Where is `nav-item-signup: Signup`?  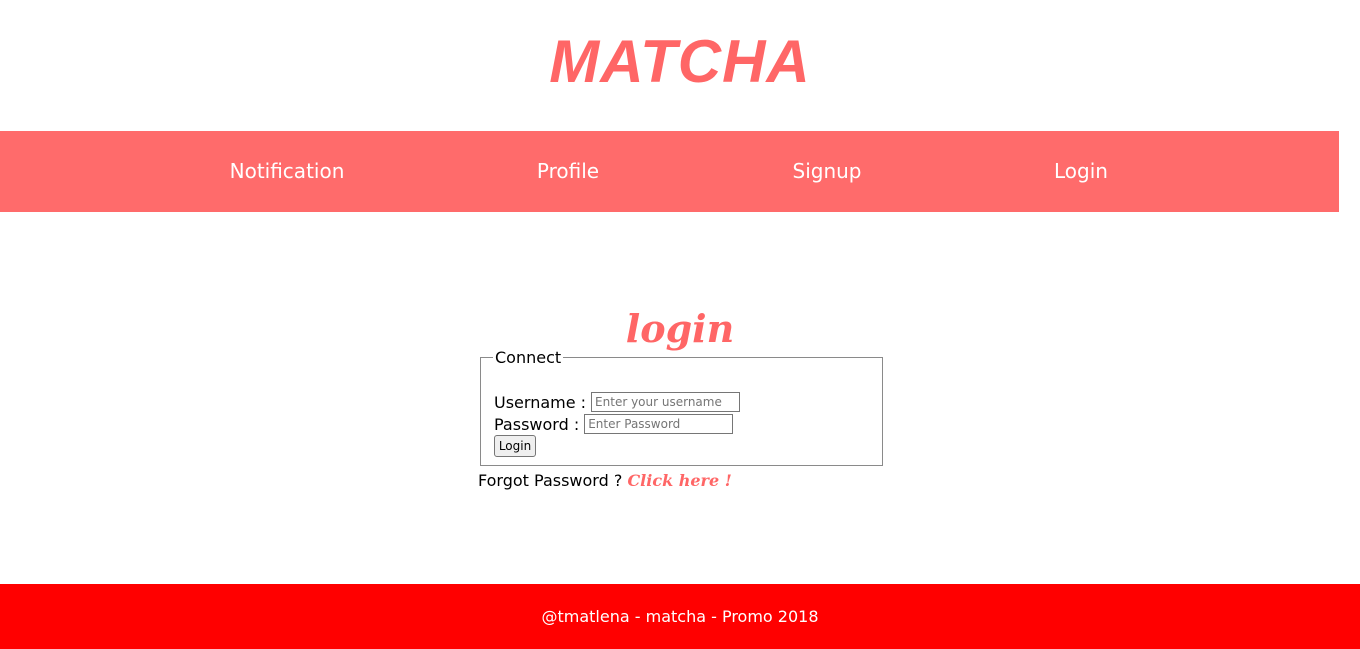 nav-item-signup: Signup is located at coordinates (827, 171).